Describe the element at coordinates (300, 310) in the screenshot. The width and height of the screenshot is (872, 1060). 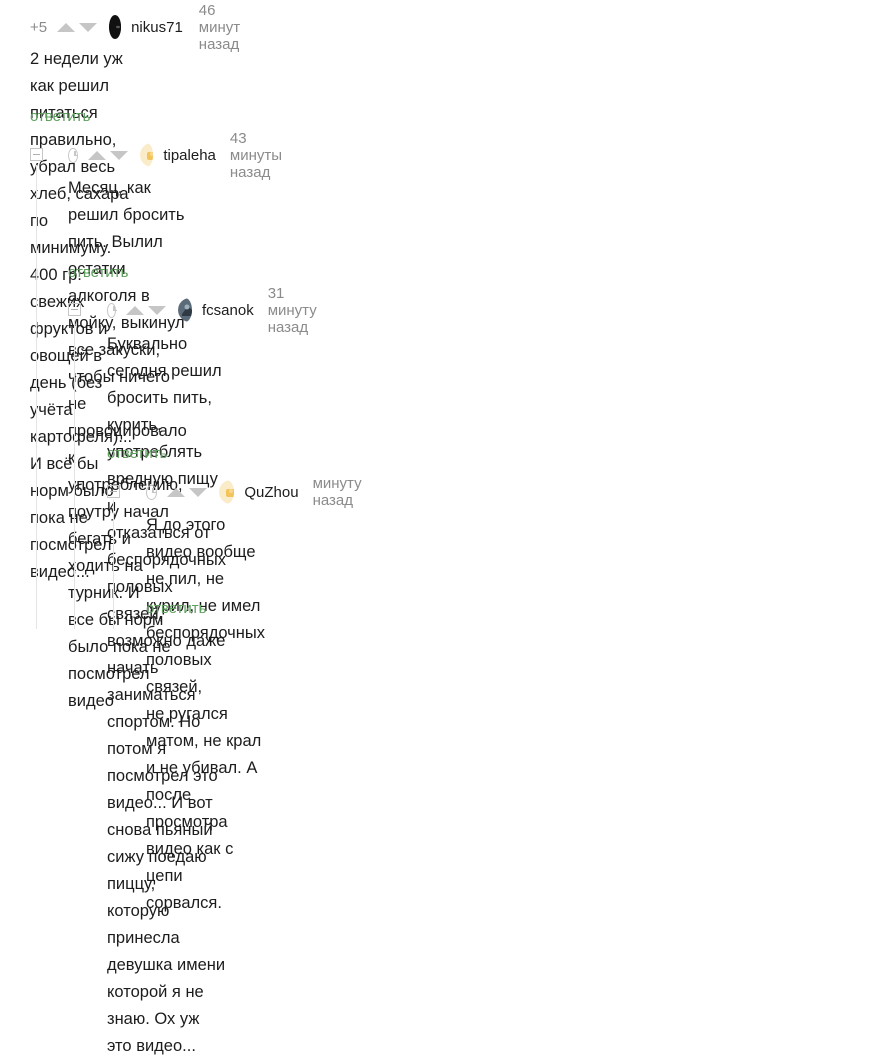
I see `comment-time: 31 минуту назад` at that location.